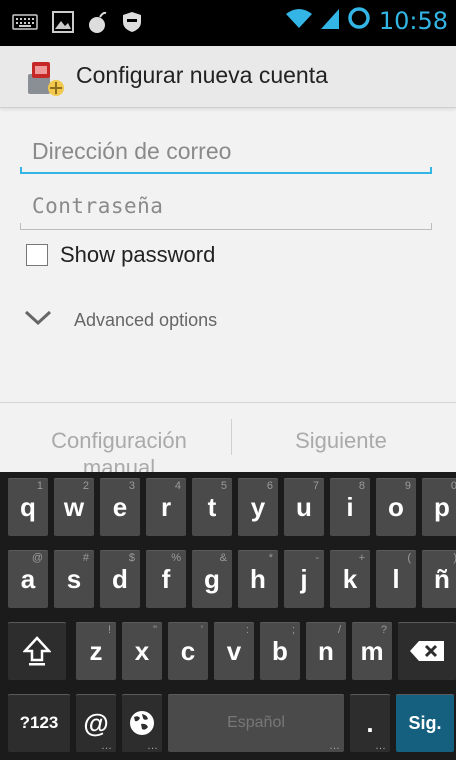 The image size is (456, 760). Describe the element at coordinates (339, 630) in the screenshot. I see `key-hint: /` at that location.